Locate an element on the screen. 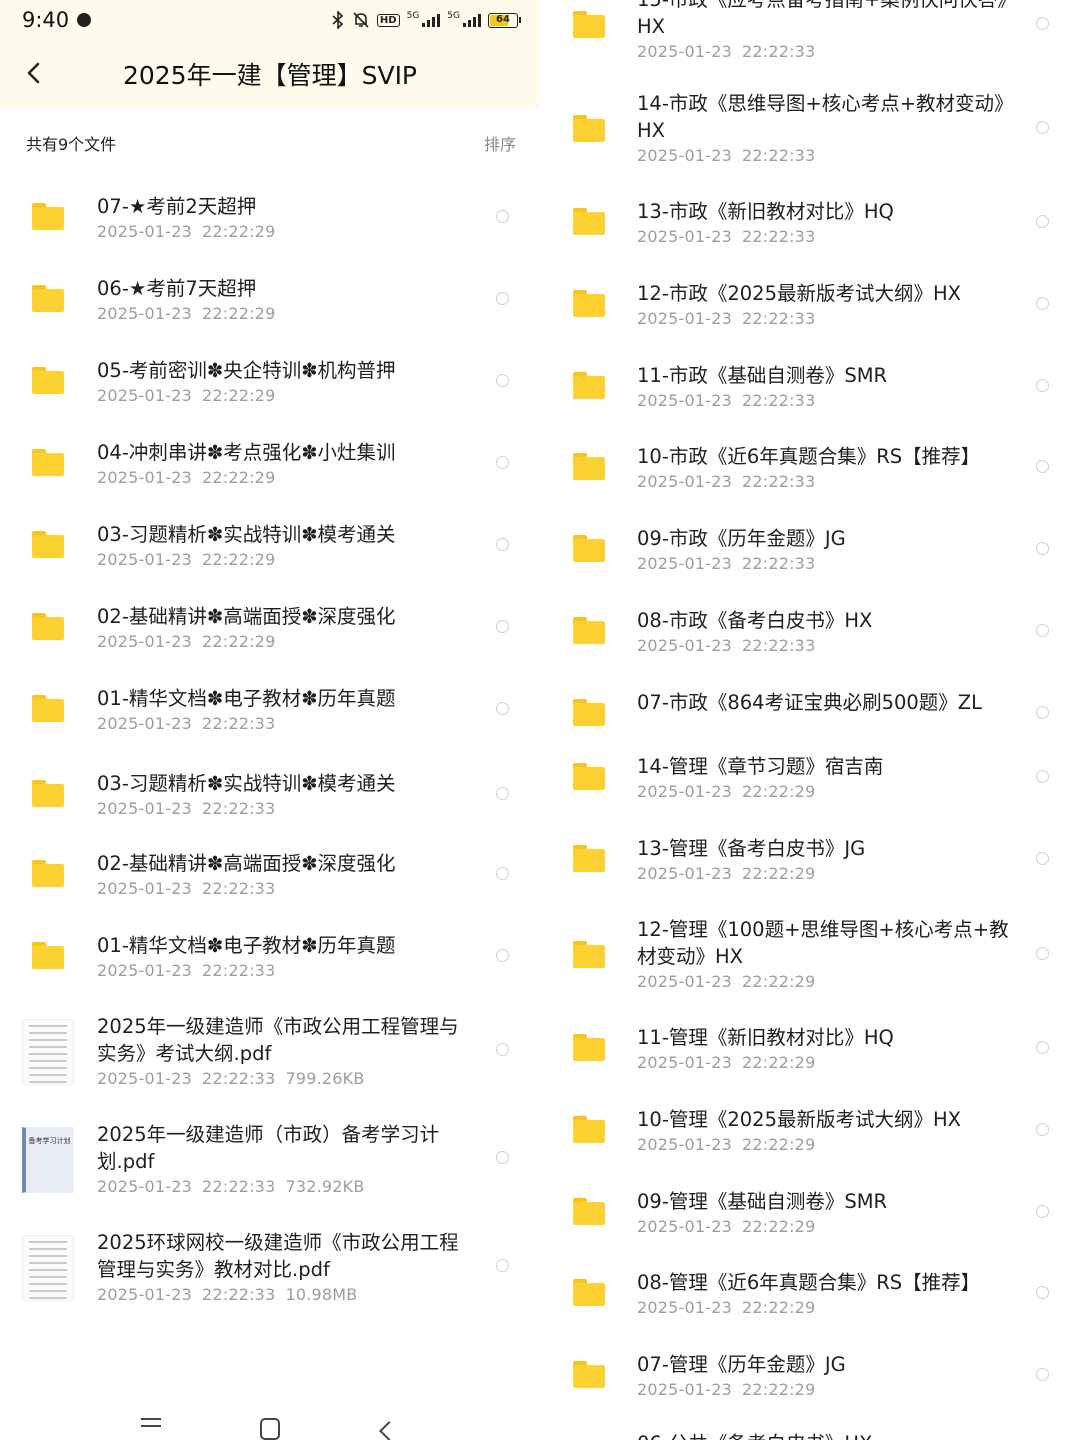 This screenshot has height=1440, width=1080. item-text: 10-管理《2025最新版考试大纲》HX 2025-01-23 22:22:29 is located at coordinates (824, 1131).